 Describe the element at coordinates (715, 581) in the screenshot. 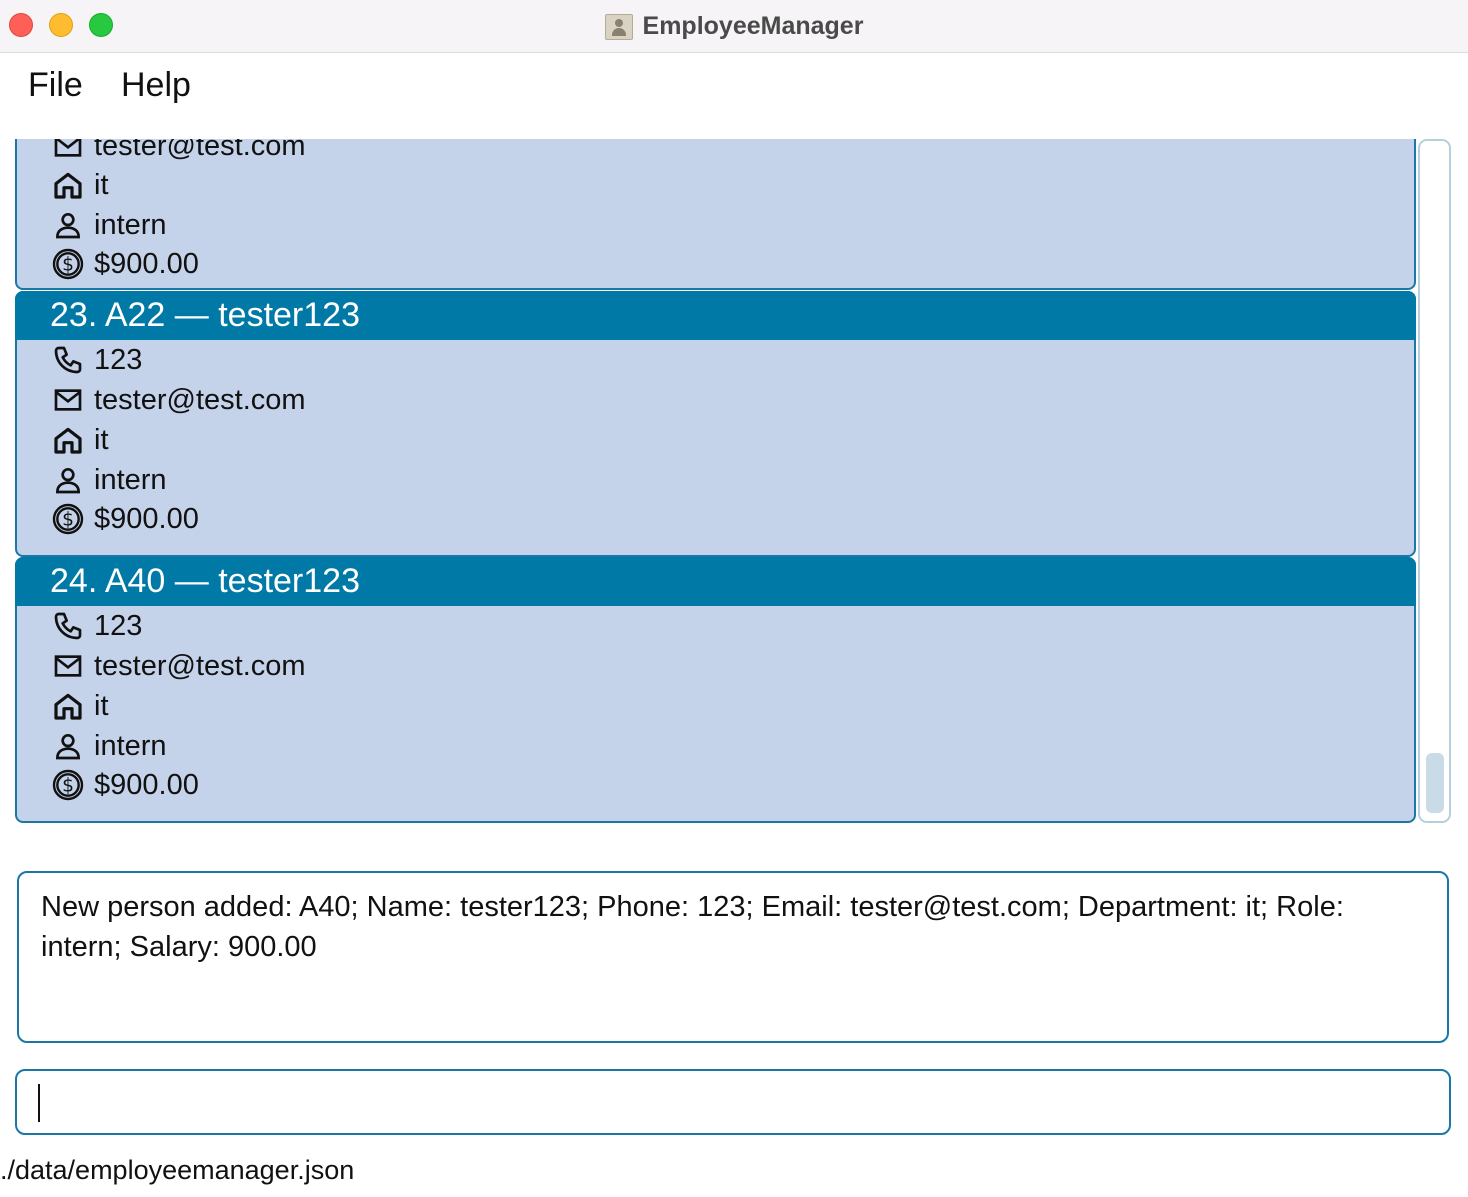

I see `employee-card-header: 24. A40 — tester123` at that location.